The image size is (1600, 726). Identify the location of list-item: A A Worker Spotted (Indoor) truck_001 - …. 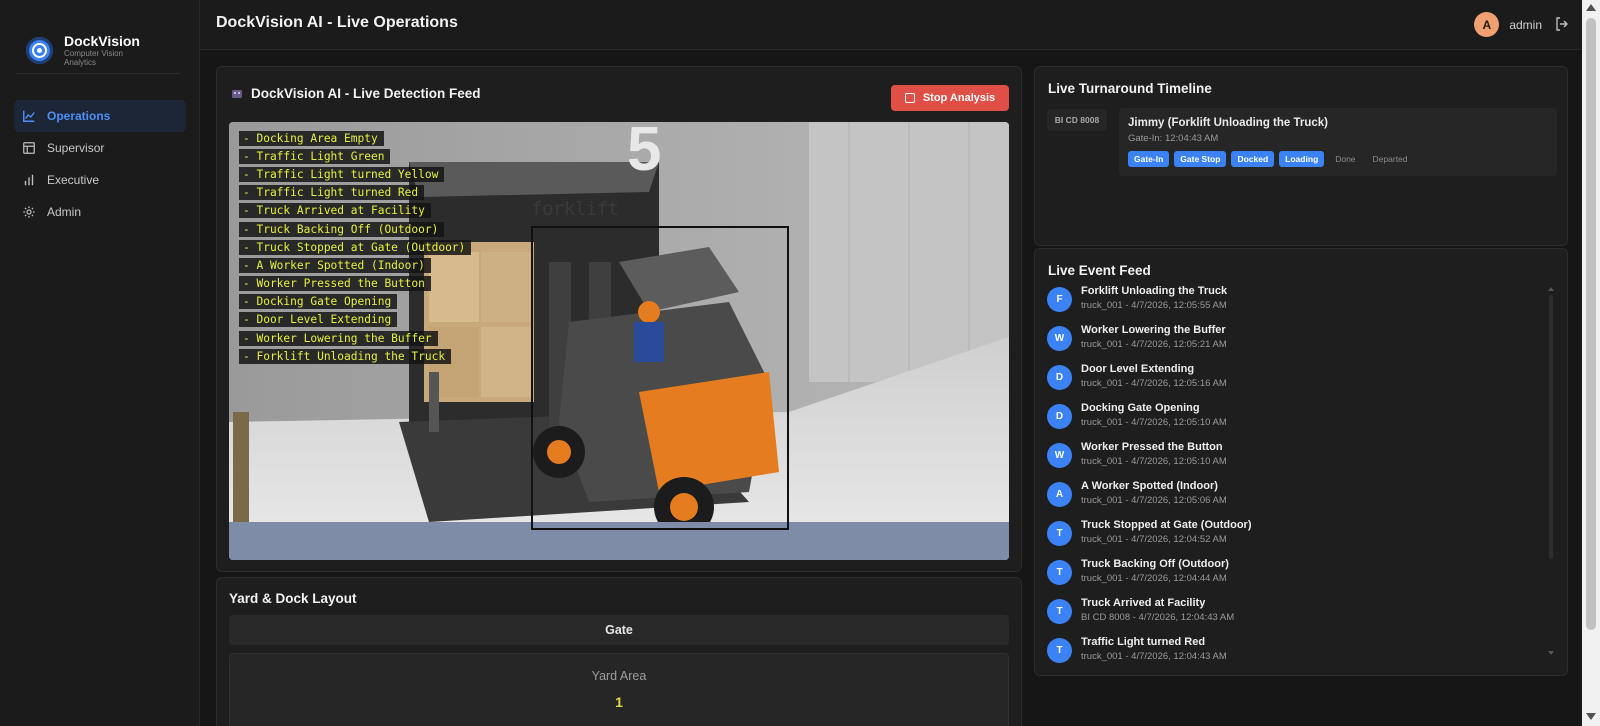
(1287, 499).